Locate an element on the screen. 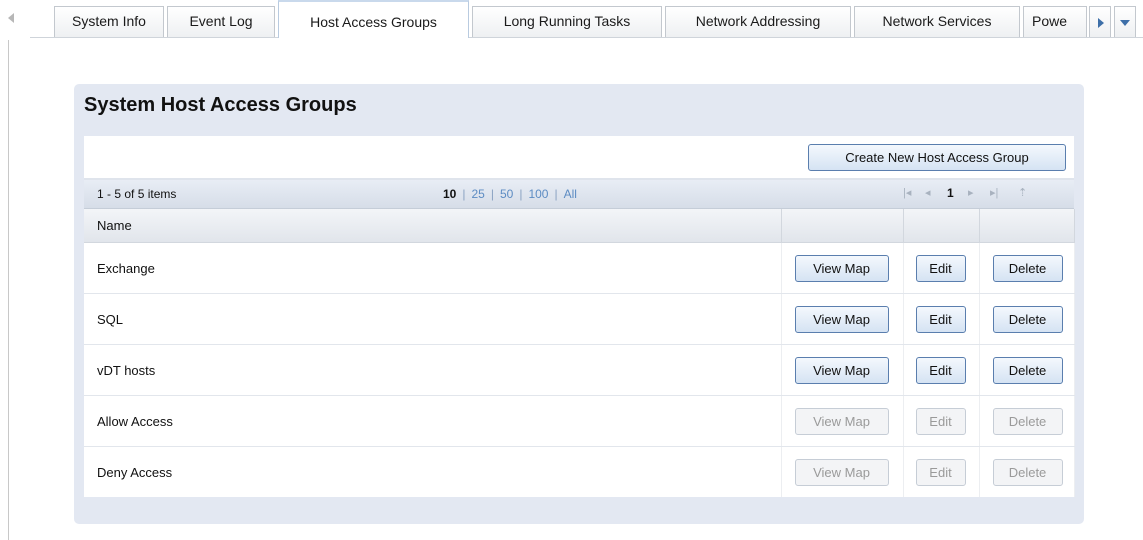 This screenshot has width=1143, height=540. column-header-edit is located at coordinates (941, 226).